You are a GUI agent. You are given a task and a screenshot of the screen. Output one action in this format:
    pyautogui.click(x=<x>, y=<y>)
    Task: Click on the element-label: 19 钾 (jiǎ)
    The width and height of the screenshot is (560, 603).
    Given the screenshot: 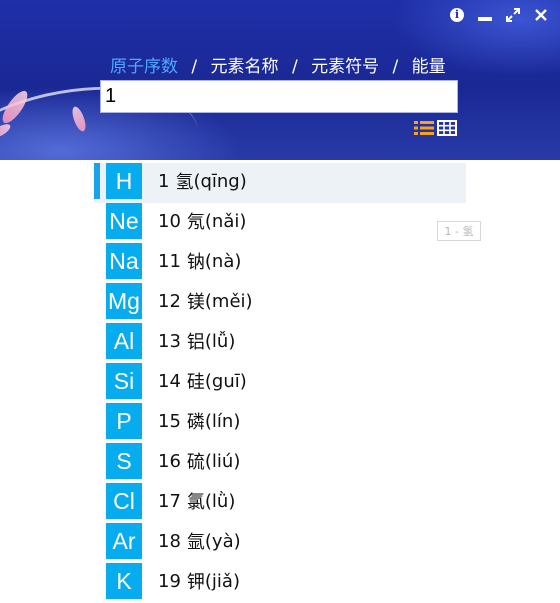 What is the action you would take?
    pyautogui.click(x=199, y=581)
    